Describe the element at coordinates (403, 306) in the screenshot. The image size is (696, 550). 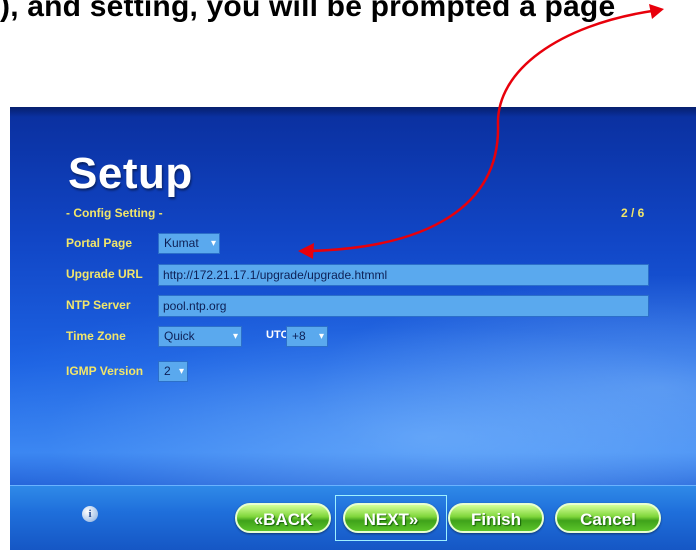
I see `ntp-server-input` at that location.